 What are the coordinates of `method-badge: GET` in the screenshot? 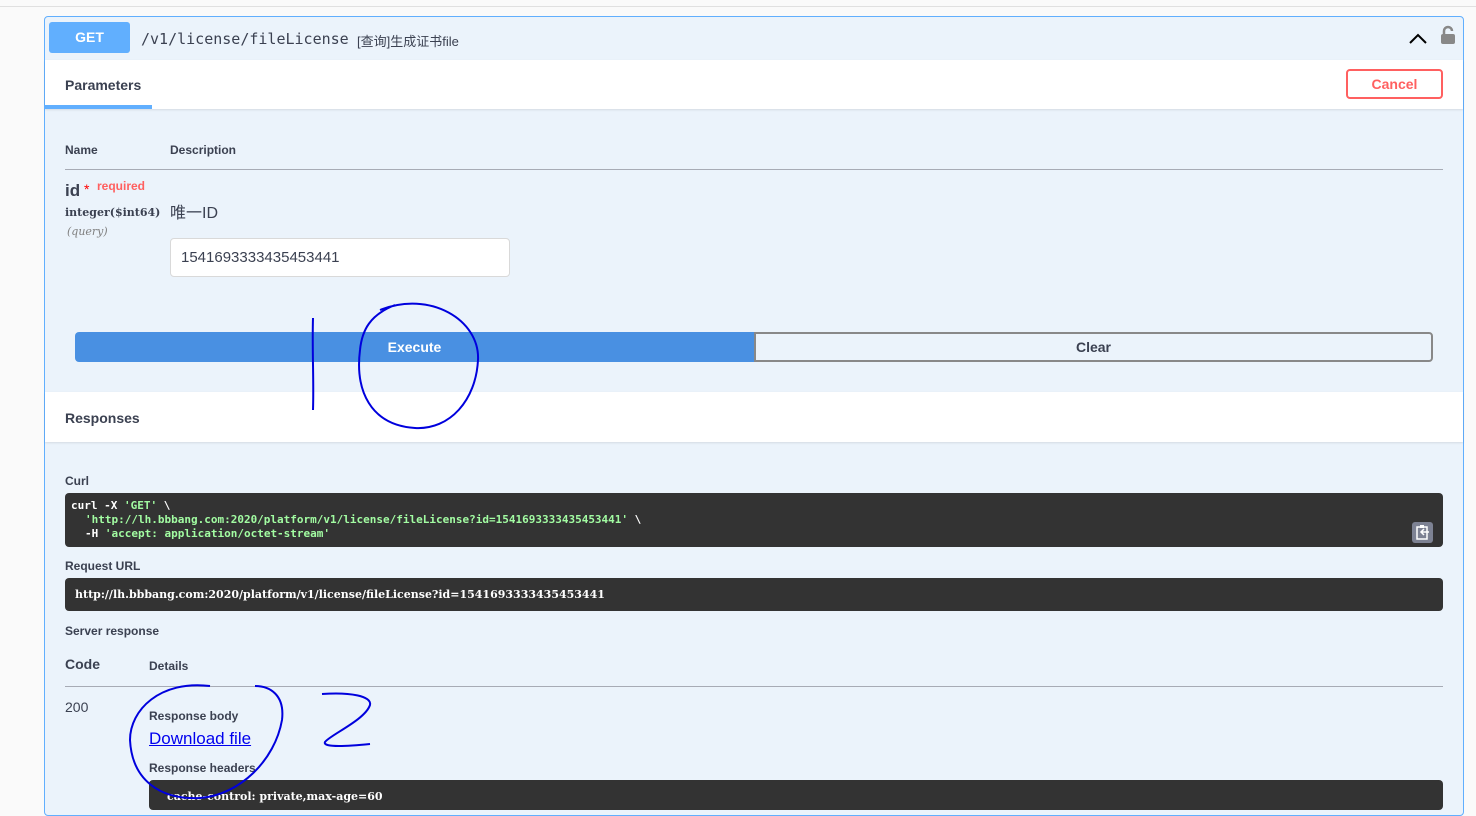 It's located at (89, 37).